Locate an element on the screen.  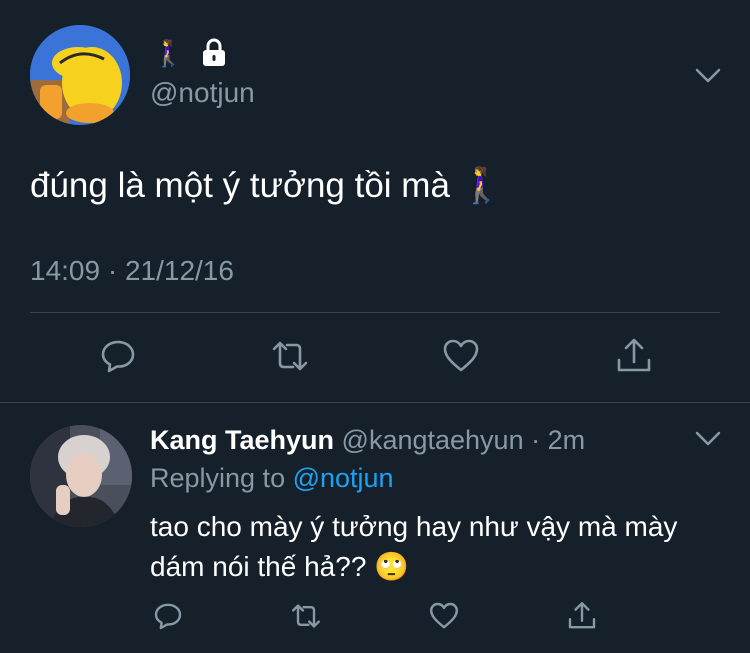
timestamp: 14:09 · 21/12/16 is located at coordinates (132, 271).